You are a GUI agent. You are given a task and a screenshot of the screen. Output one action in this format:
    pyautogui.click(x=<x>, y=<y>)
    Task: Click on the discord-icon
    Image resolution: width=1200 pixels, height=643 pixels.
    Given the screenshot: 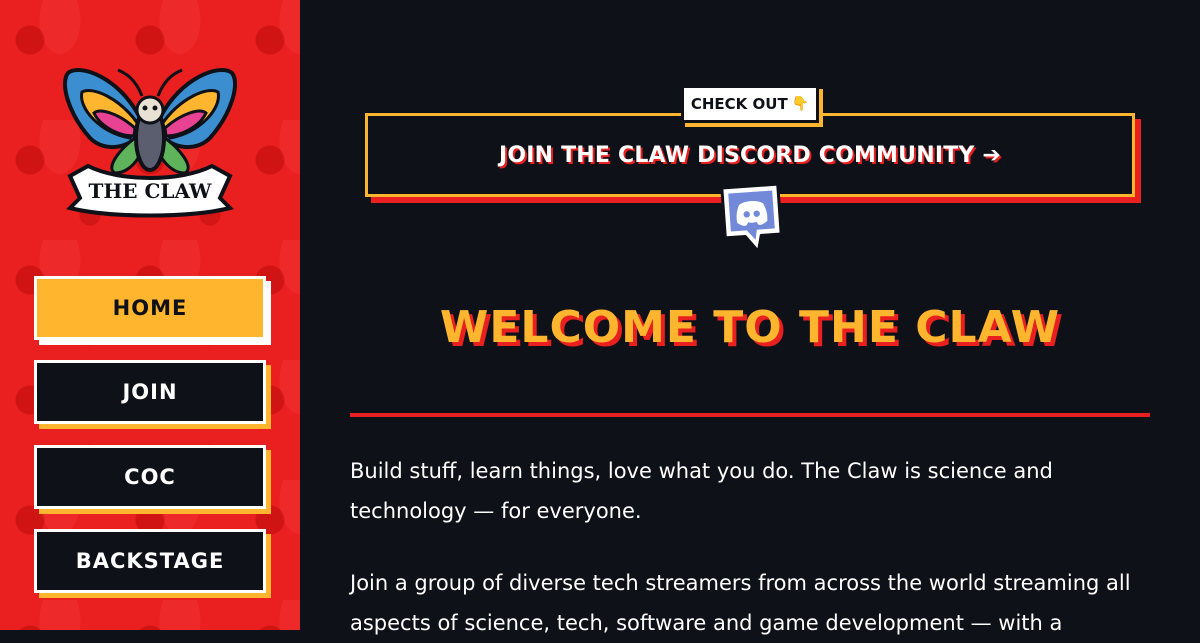 What is the action you would take?
    pyautogui.click(x=751, y=218)
    